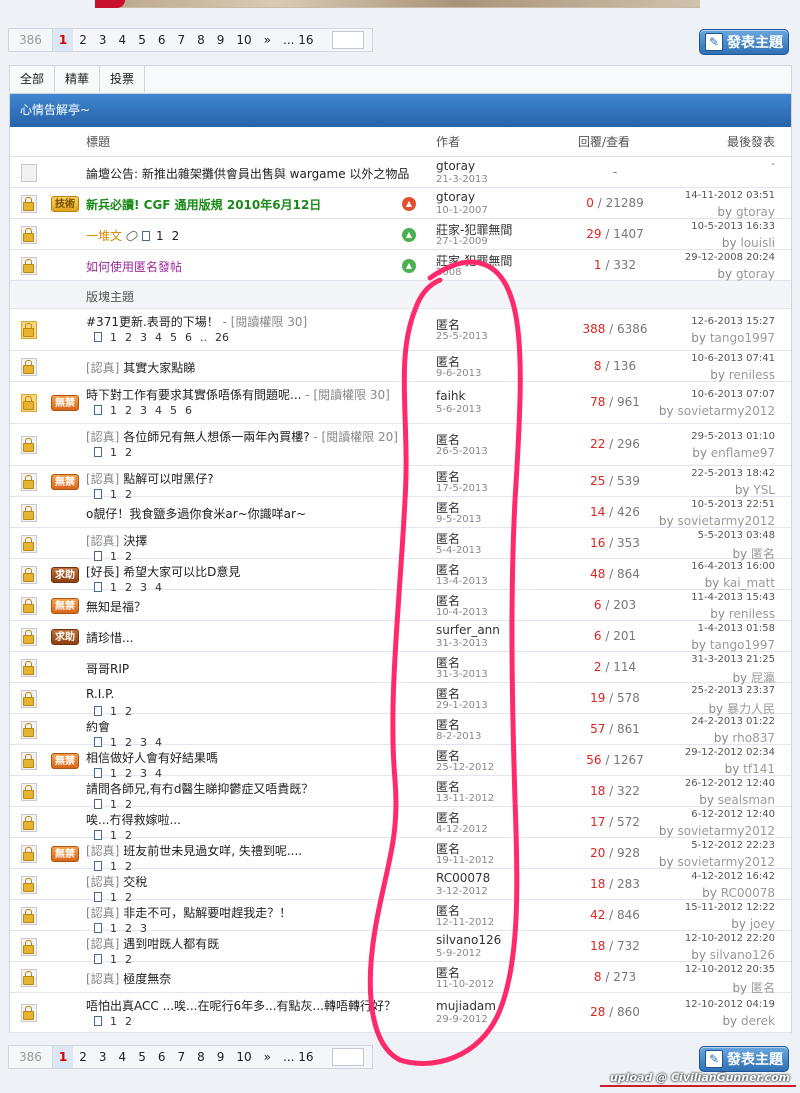  What do you see at coordinates (463, 878) in the screenshot?
I see `thread-author: RC00078` at bounding box center [463, 878].